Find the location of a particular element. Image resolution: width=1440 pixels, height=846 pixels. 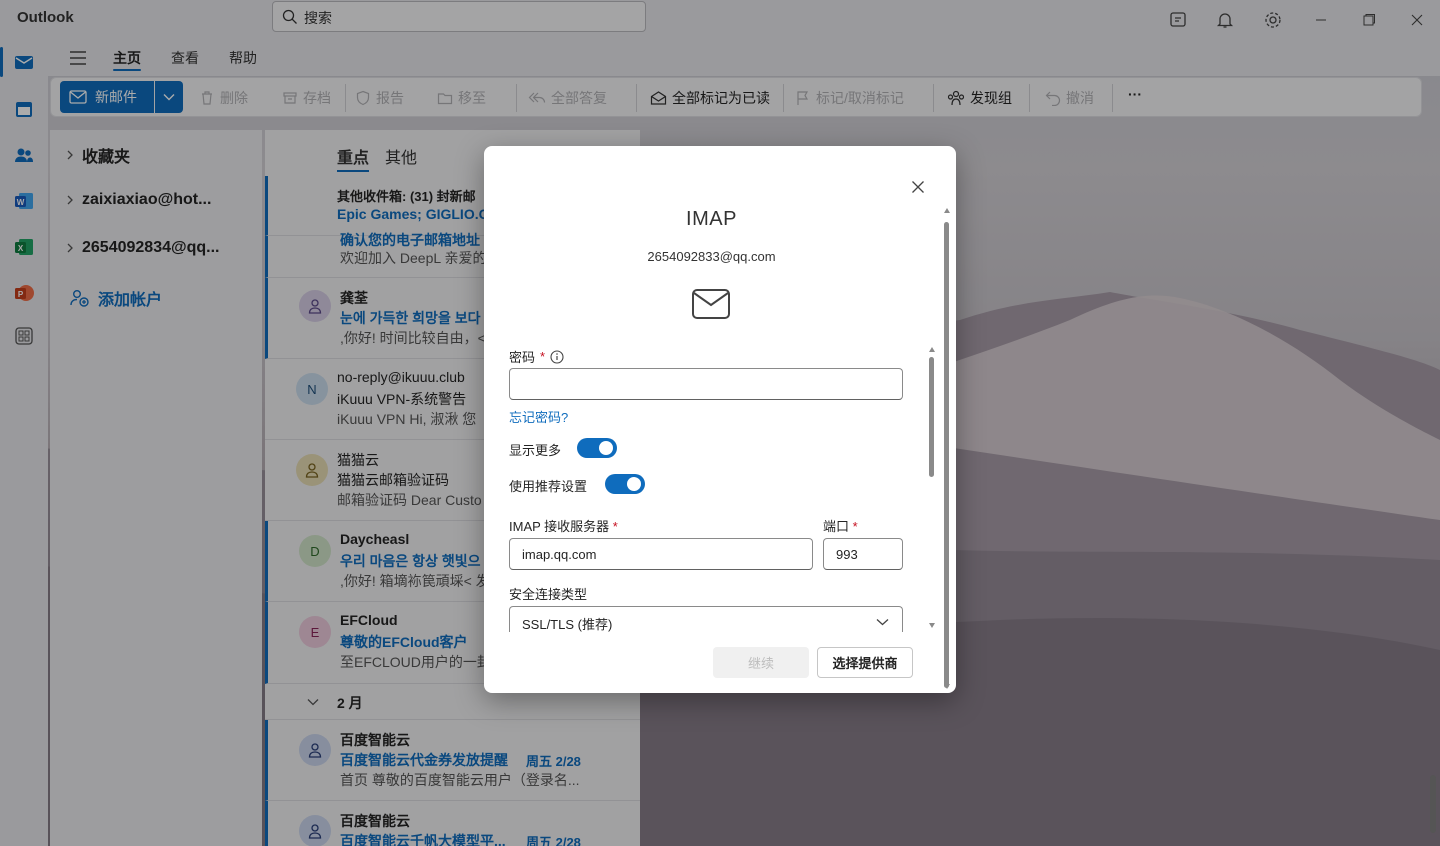

security-type-label: 安全连接类型 is located at coordinates (548, 594).